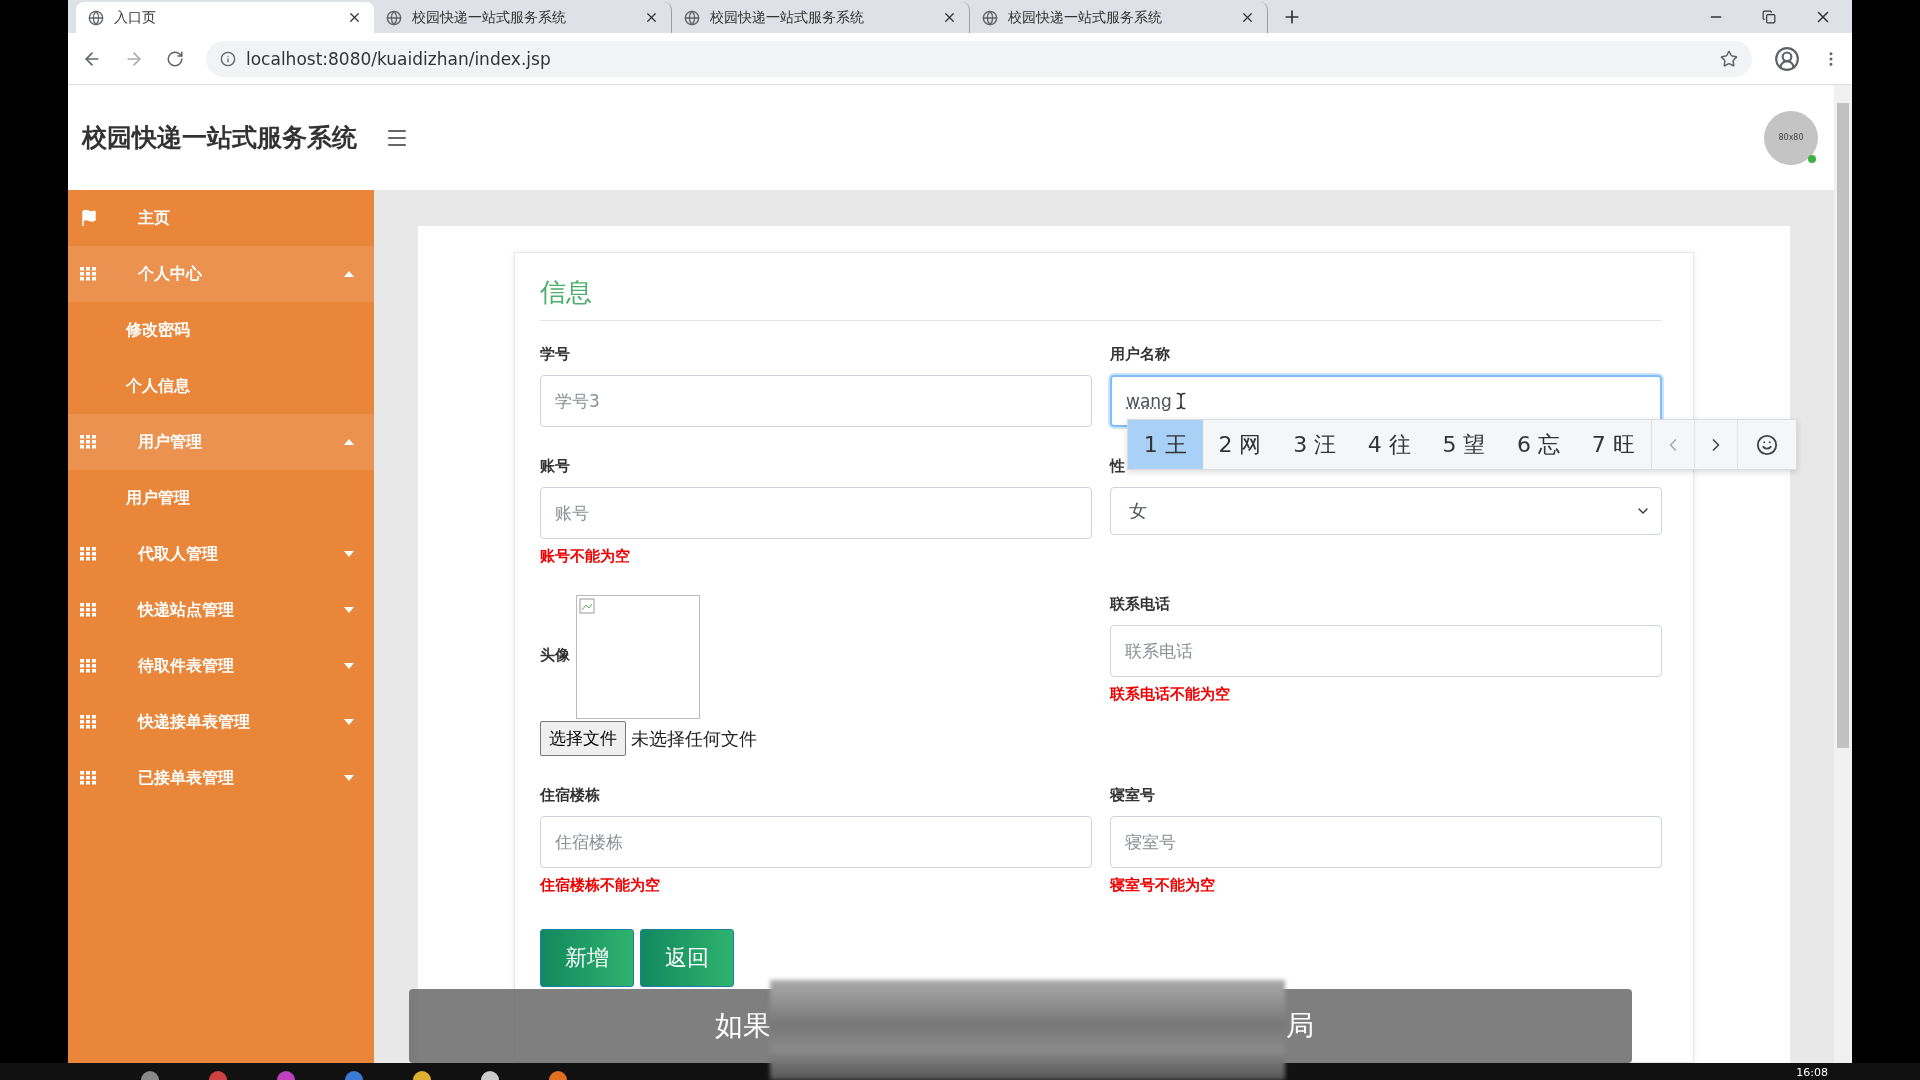 The image size is (1920, 1080). What do you see at coordinates (1300, 1026) in the screenshot?
I see `subtitle-text: 局` at bounding box center [1300, 1026].